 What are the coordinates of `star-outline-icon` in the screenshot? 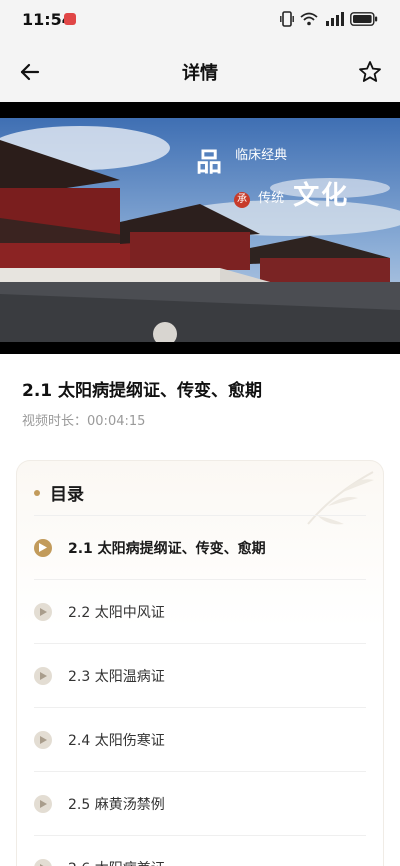 It's located at (370, 71).